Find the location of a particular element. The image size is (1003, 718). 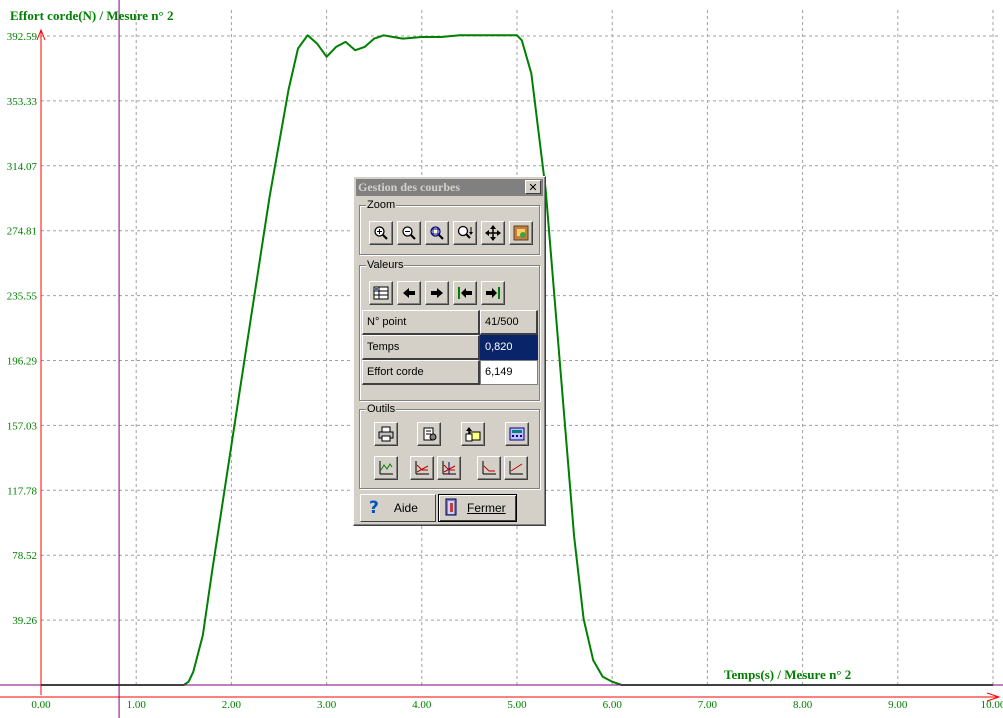

help-icon: ? is located at coordinates (374, 508).